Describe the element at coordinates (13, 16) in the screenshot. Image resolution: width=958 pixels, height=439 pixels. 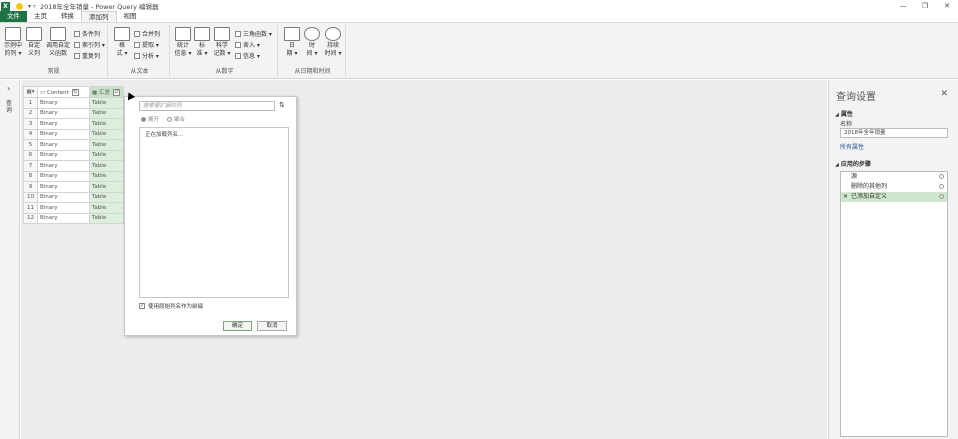
I see `tab-file: 文件` at that location.